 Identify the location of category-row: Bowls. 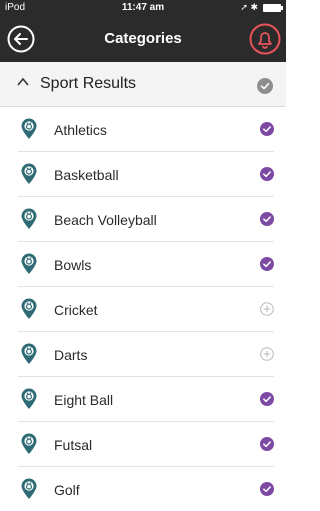
(146, 264).